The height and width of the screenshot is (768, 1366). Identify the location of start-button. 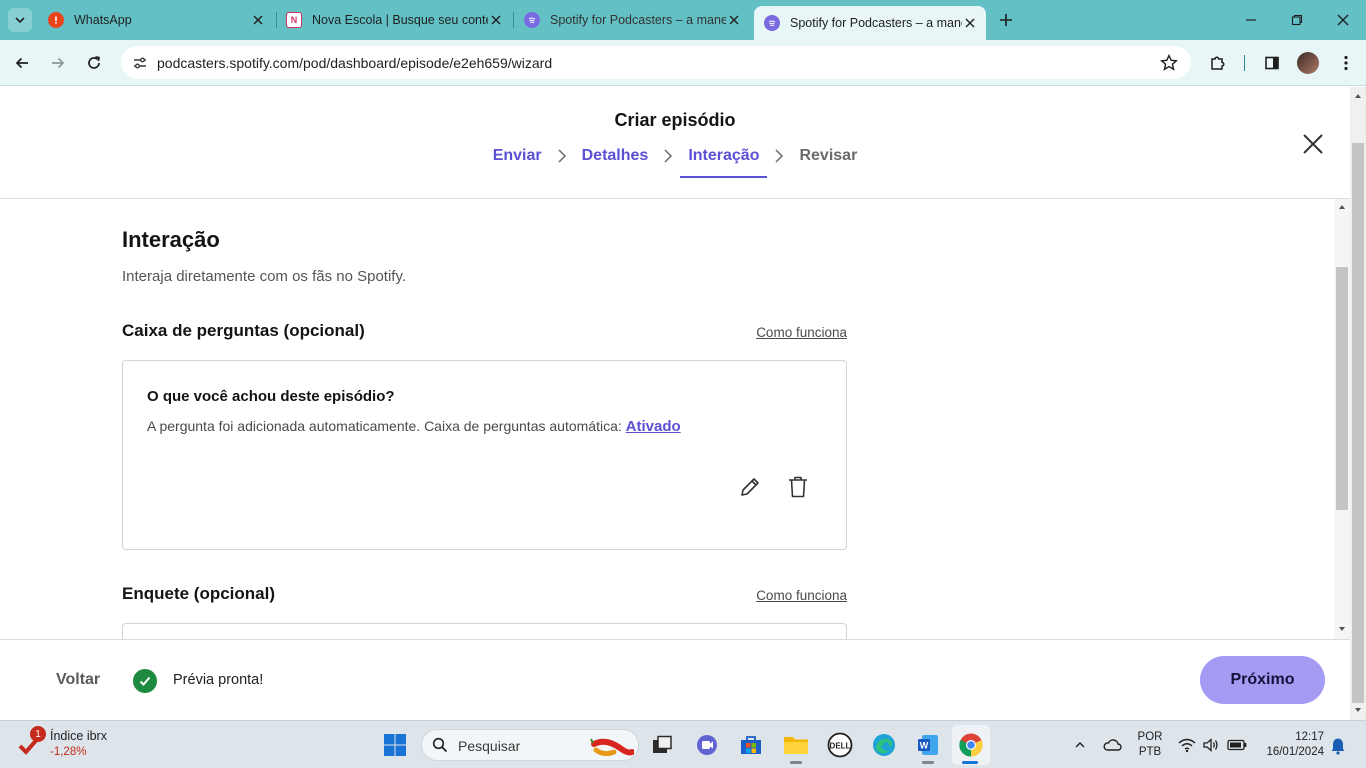
(395, 745).